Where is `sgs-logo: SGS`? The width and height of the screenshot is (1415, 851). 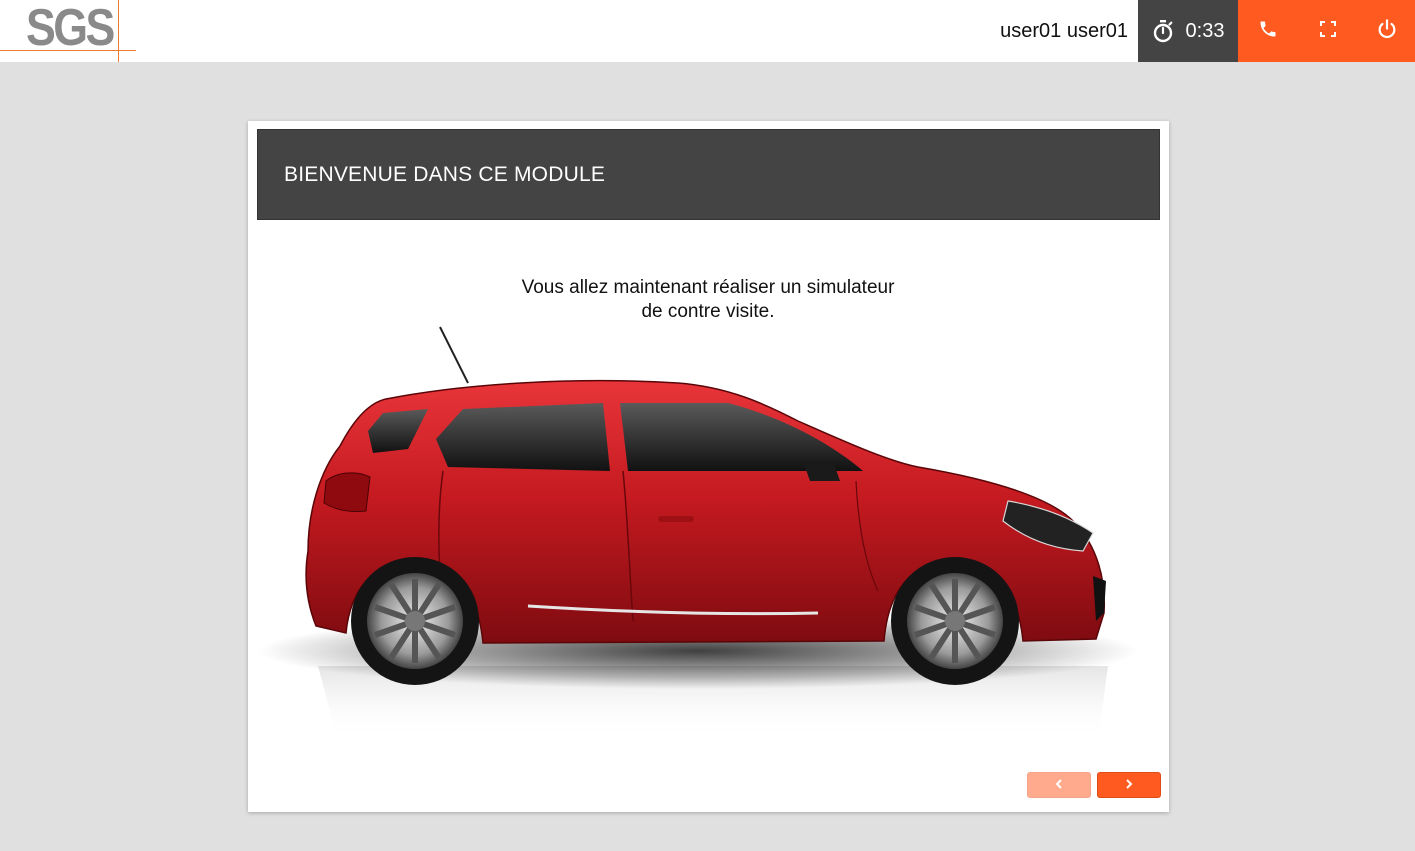 sgs-logo: SGS is located at coordinates (68, 31).